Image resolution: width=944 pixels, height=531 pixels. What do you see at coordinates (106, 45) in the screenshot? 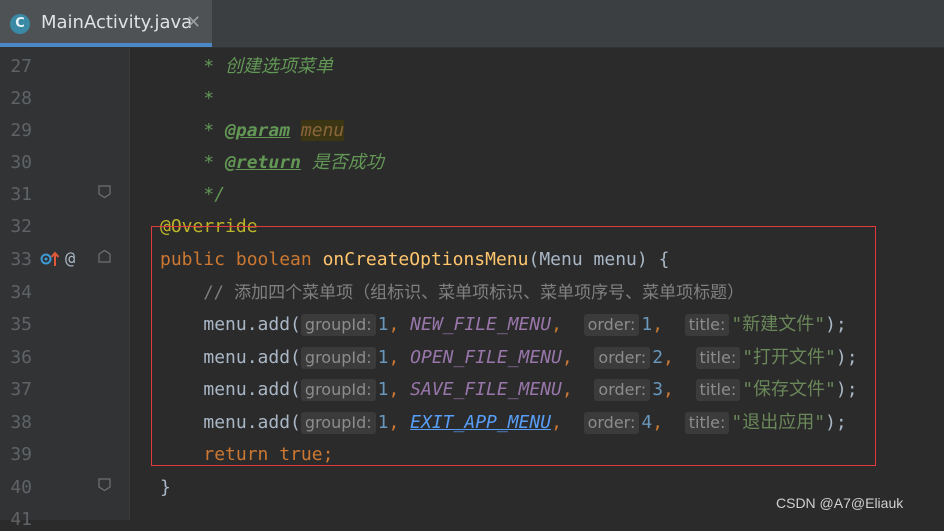
I see `active-tab-indicator` at bounding box center [106, 45].